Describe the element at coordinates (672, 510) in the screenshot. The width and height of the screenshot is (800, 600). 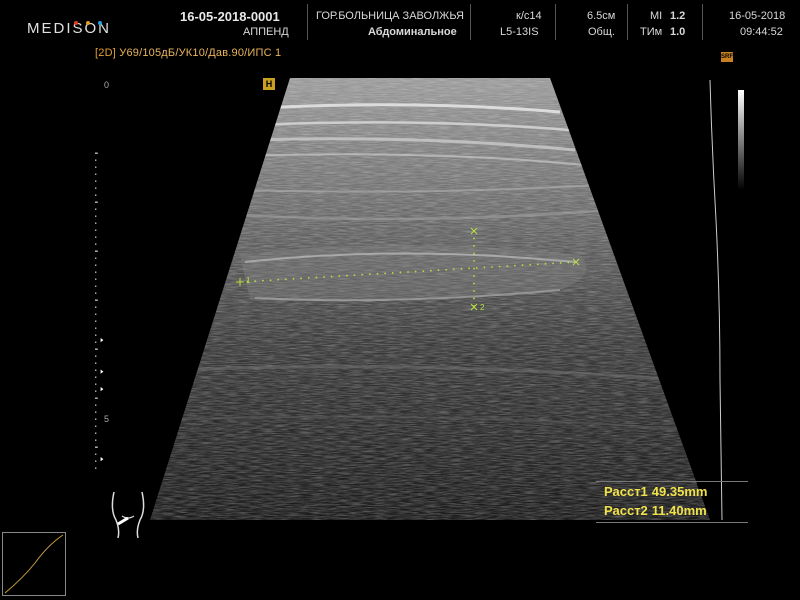
I see `measurement-row-2: Расст2 11.40mm` at that location.